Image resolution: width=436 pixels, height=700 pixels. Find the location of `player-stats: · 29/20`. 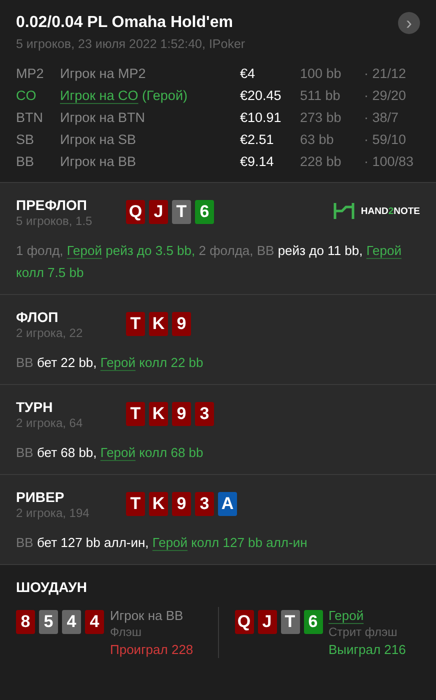

player-stats: · 29/20 is located at coordinates (386, 96).